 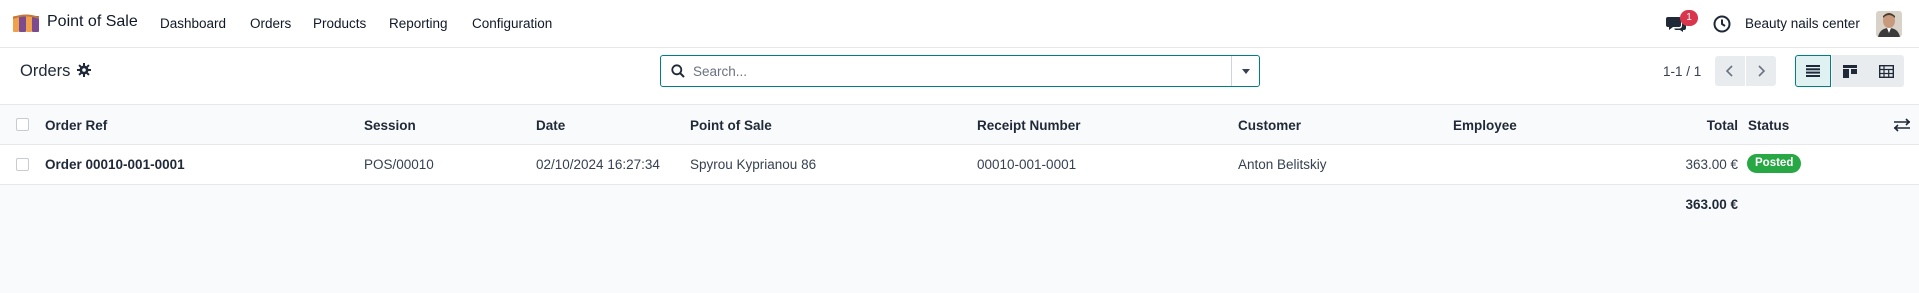 What do you see at coordinates (1282, 164) in the screenshot?
I see `cell-customer: Anton Belitskiy` at bounding box center [1282, 164].